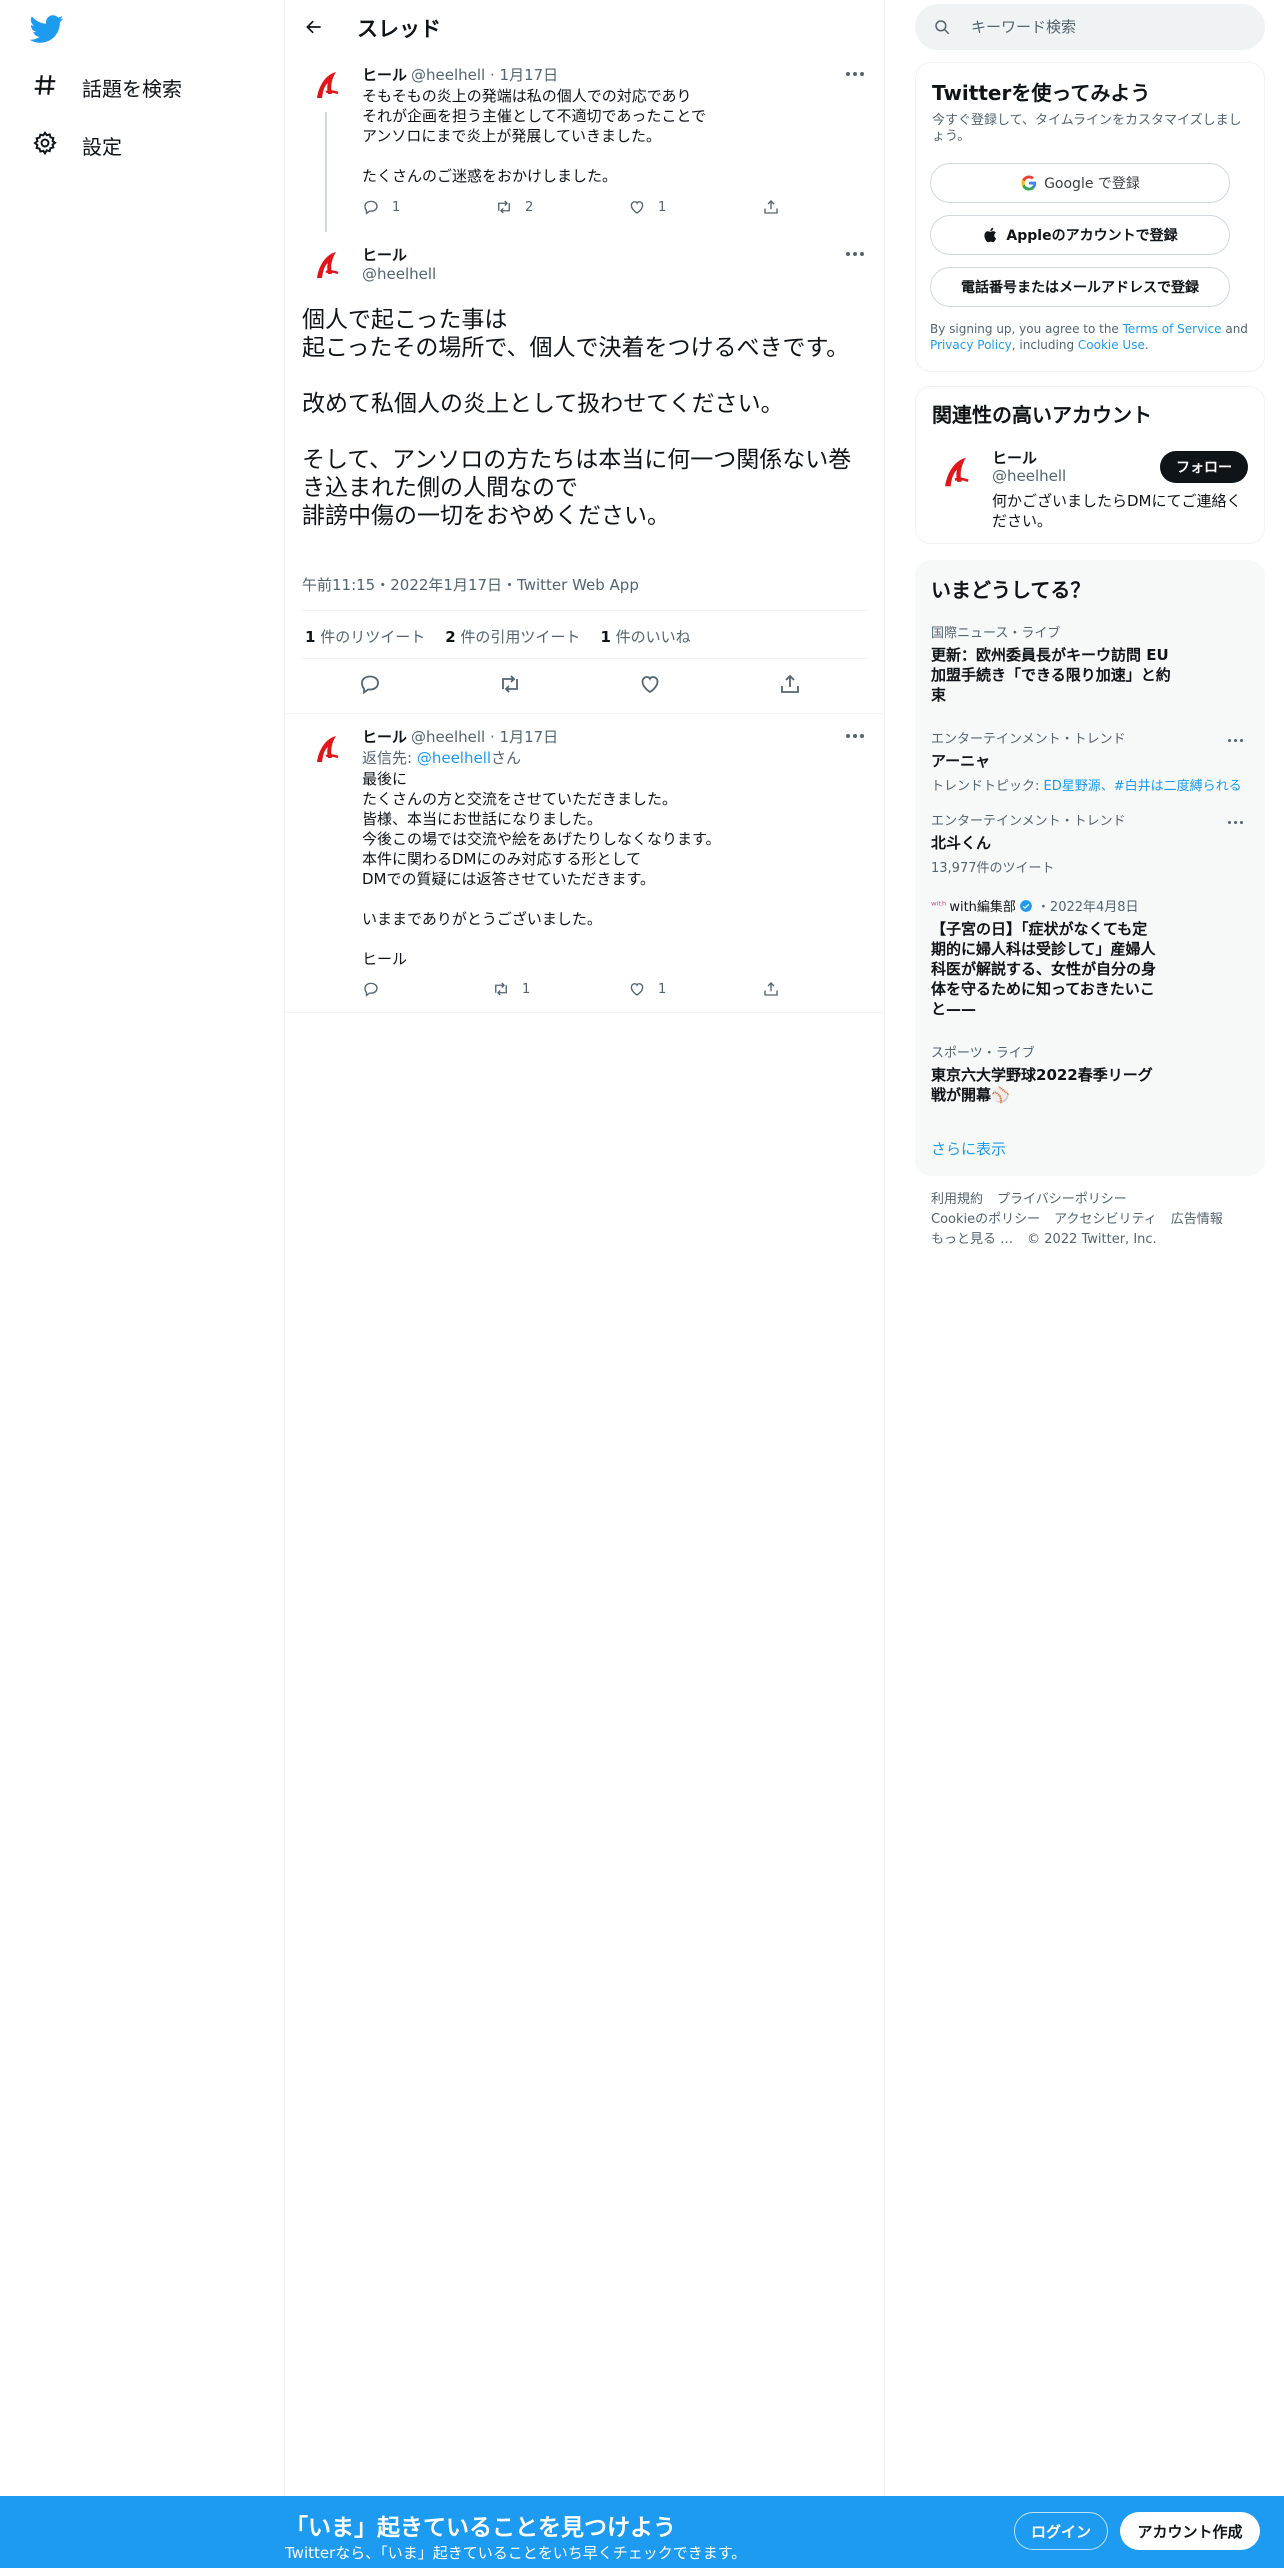 Image resolution: width=1284 pixels, height=2568 pixels. I want to click on news-date: ・2022年4月8日, so click(1087, 907).